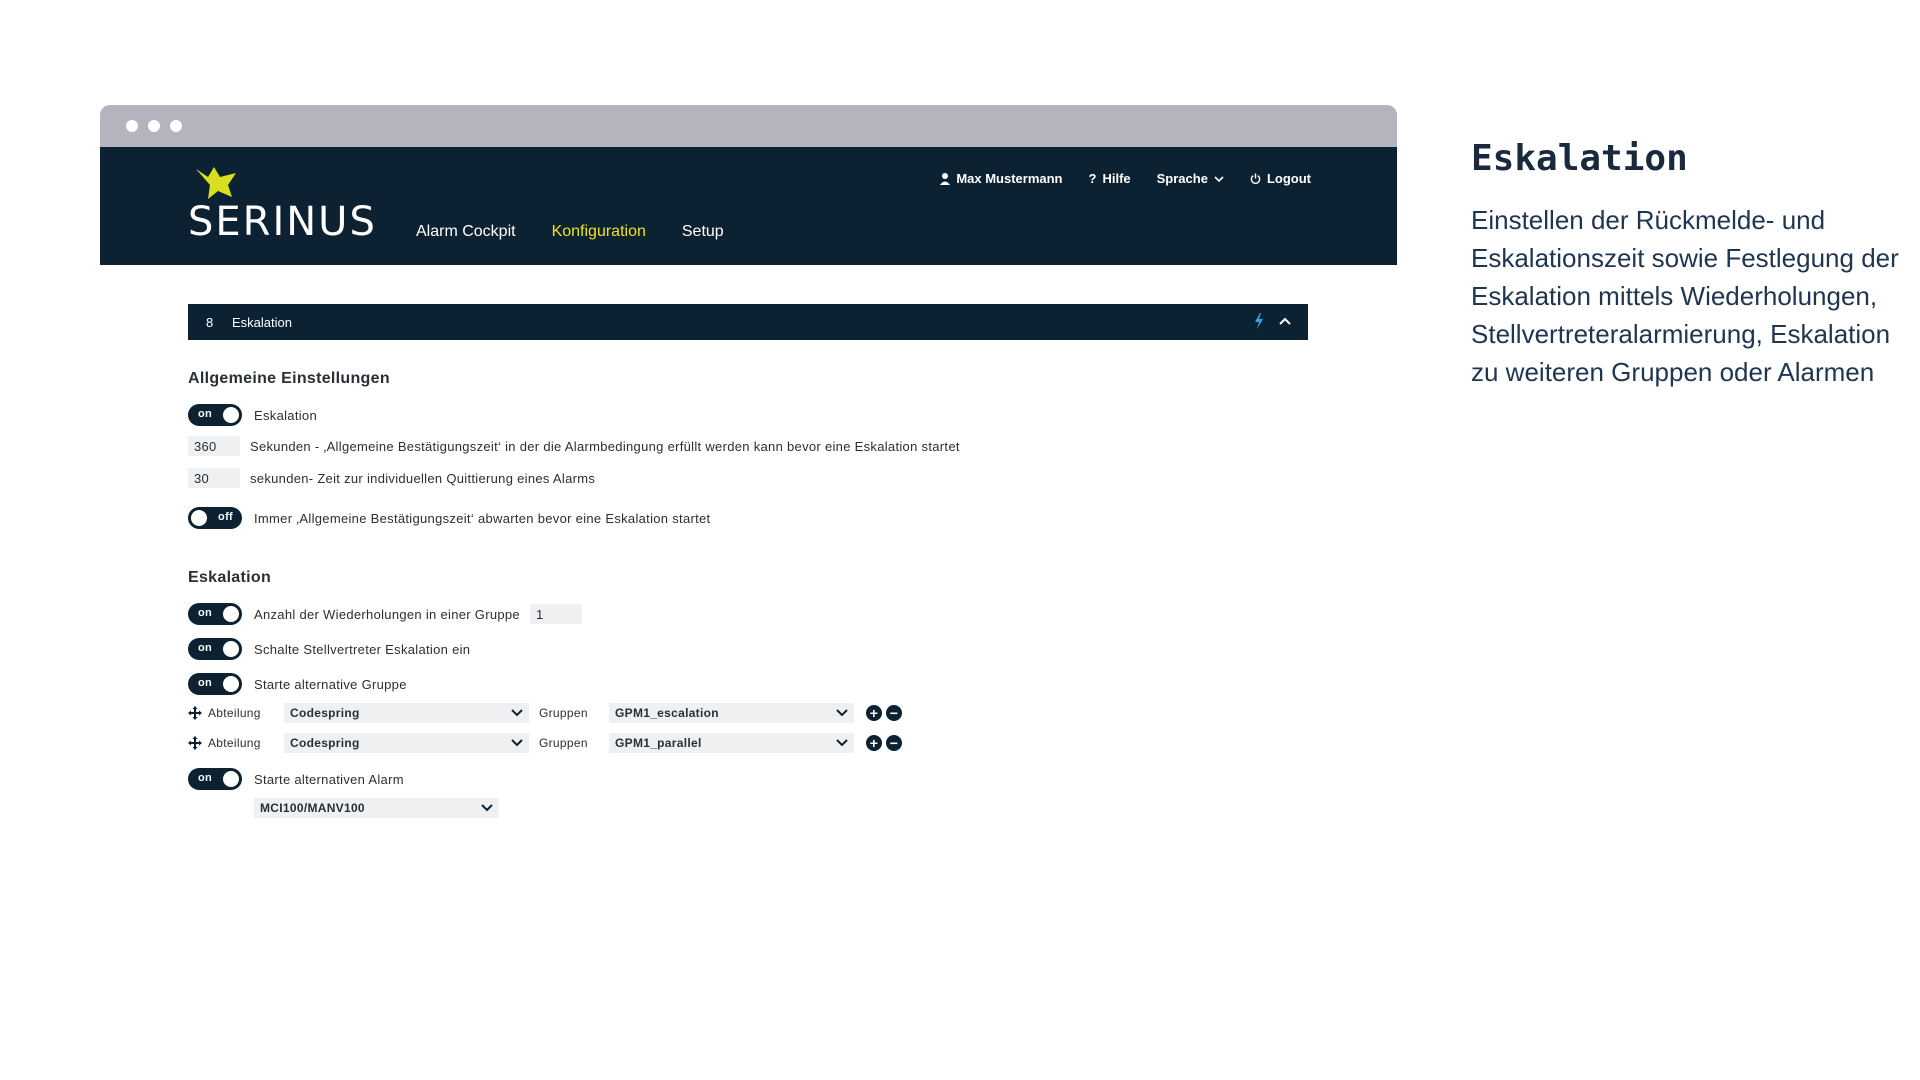 The width and height of the screenshot is (1920, 1080). I want to click on panel-number: 8, so click(210, 322).